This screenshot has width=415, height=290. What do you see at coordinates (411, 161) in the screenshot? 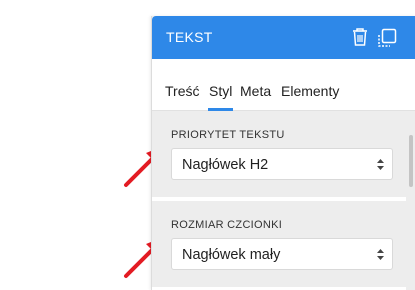
I see `scrollbar-thumb` at bounding box center [411, 161].